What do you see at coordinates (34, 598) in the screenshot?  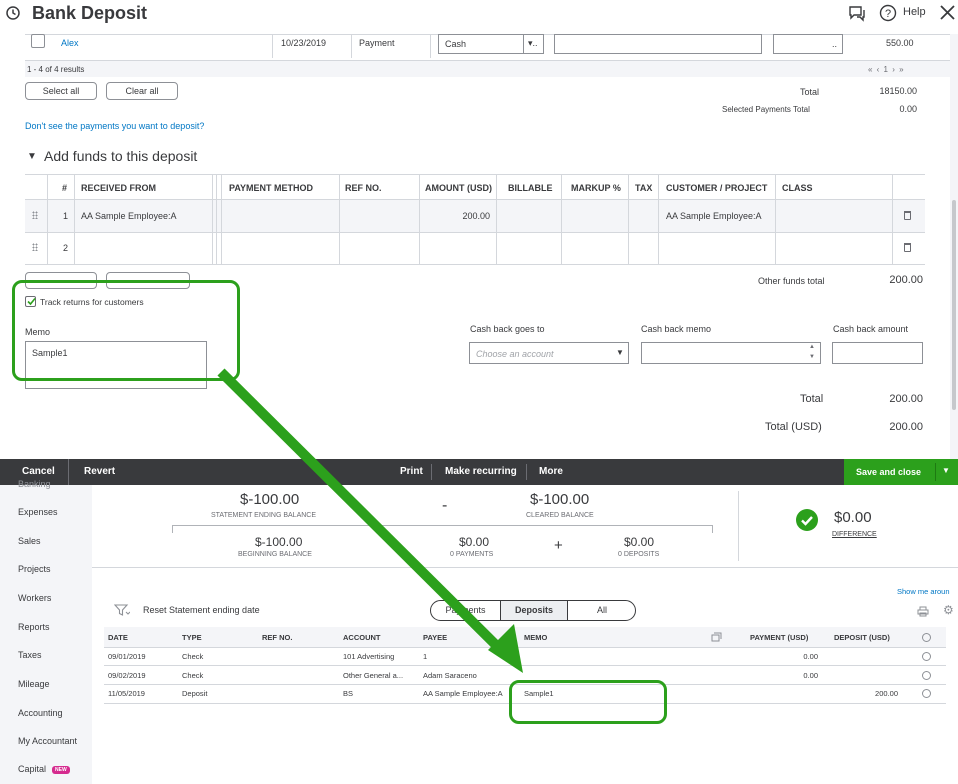 I see `sidebar-item-workers: Workers` at bounding box center [34, 598].